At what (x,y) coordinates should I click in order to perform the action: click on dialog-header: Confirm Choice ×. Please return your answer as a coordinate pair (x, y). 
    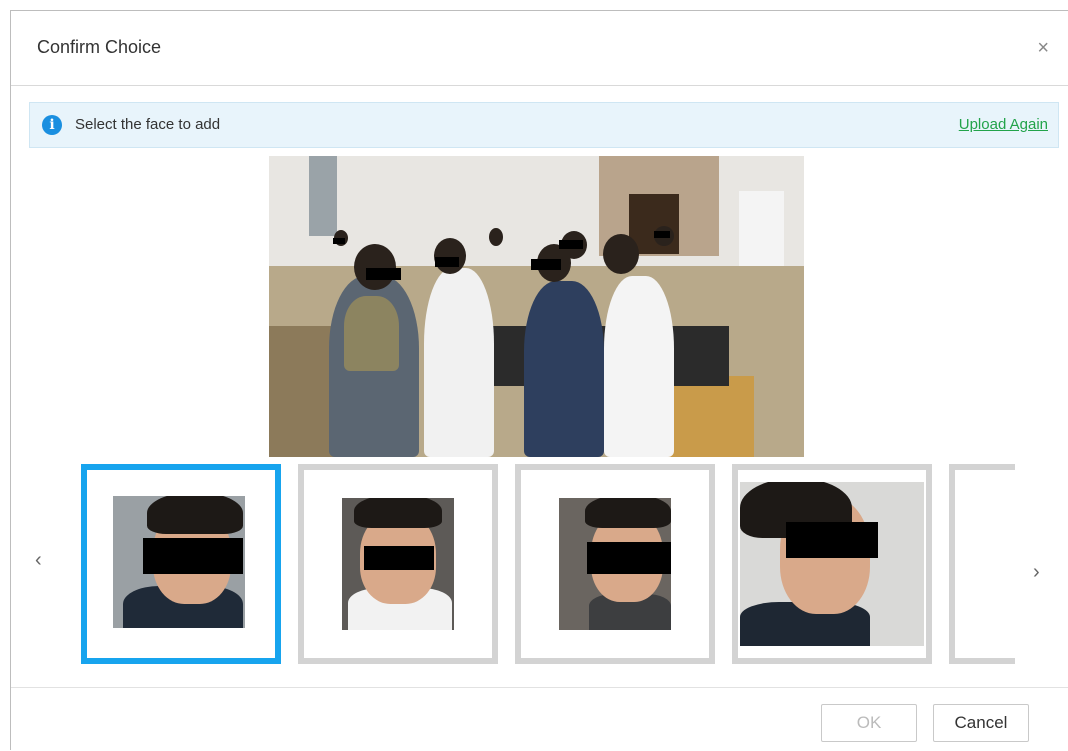
    Looking at the image, I should click on (539, 48).